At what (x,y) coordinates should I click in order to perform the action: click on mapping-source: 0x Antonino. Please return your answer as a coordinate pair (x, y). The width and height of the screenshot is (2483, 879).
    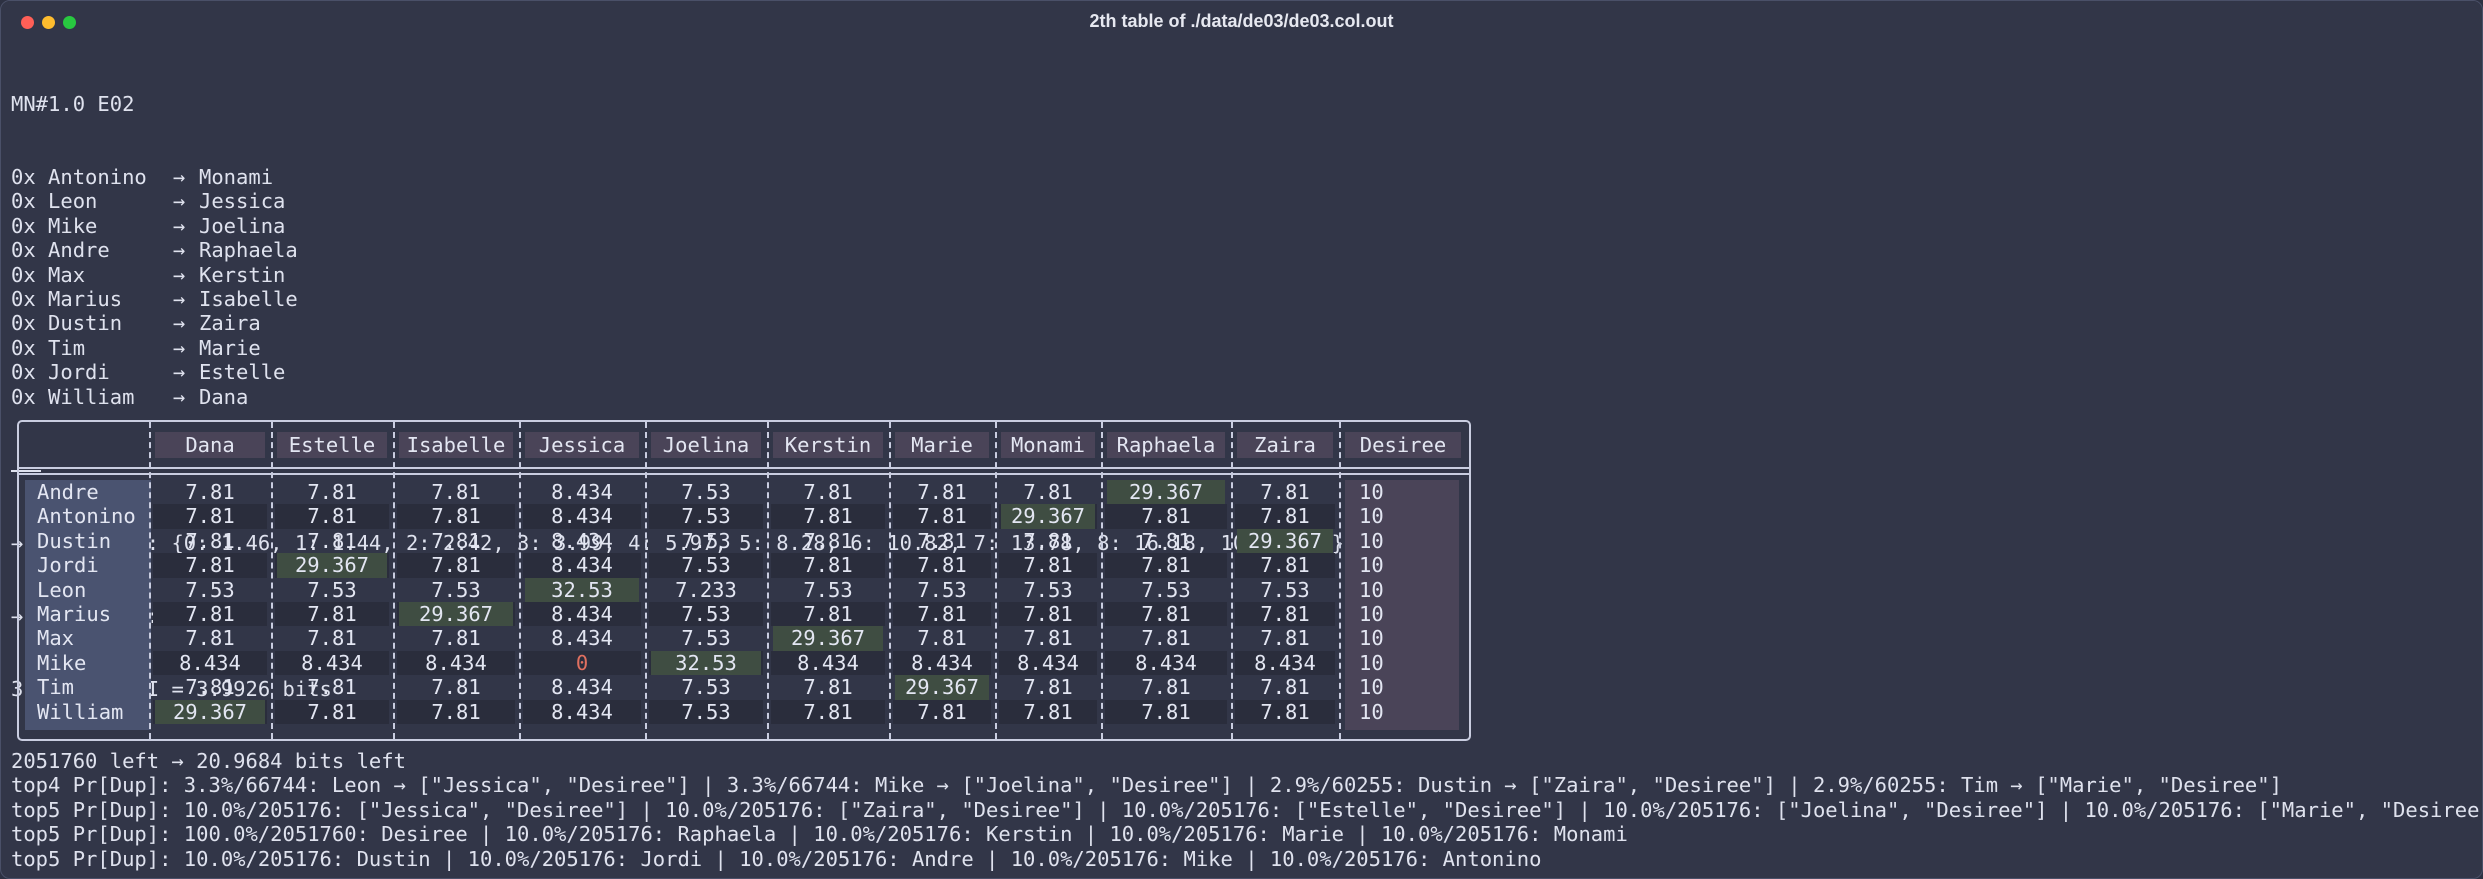
    Looking at the image, I should click on (79, 177).